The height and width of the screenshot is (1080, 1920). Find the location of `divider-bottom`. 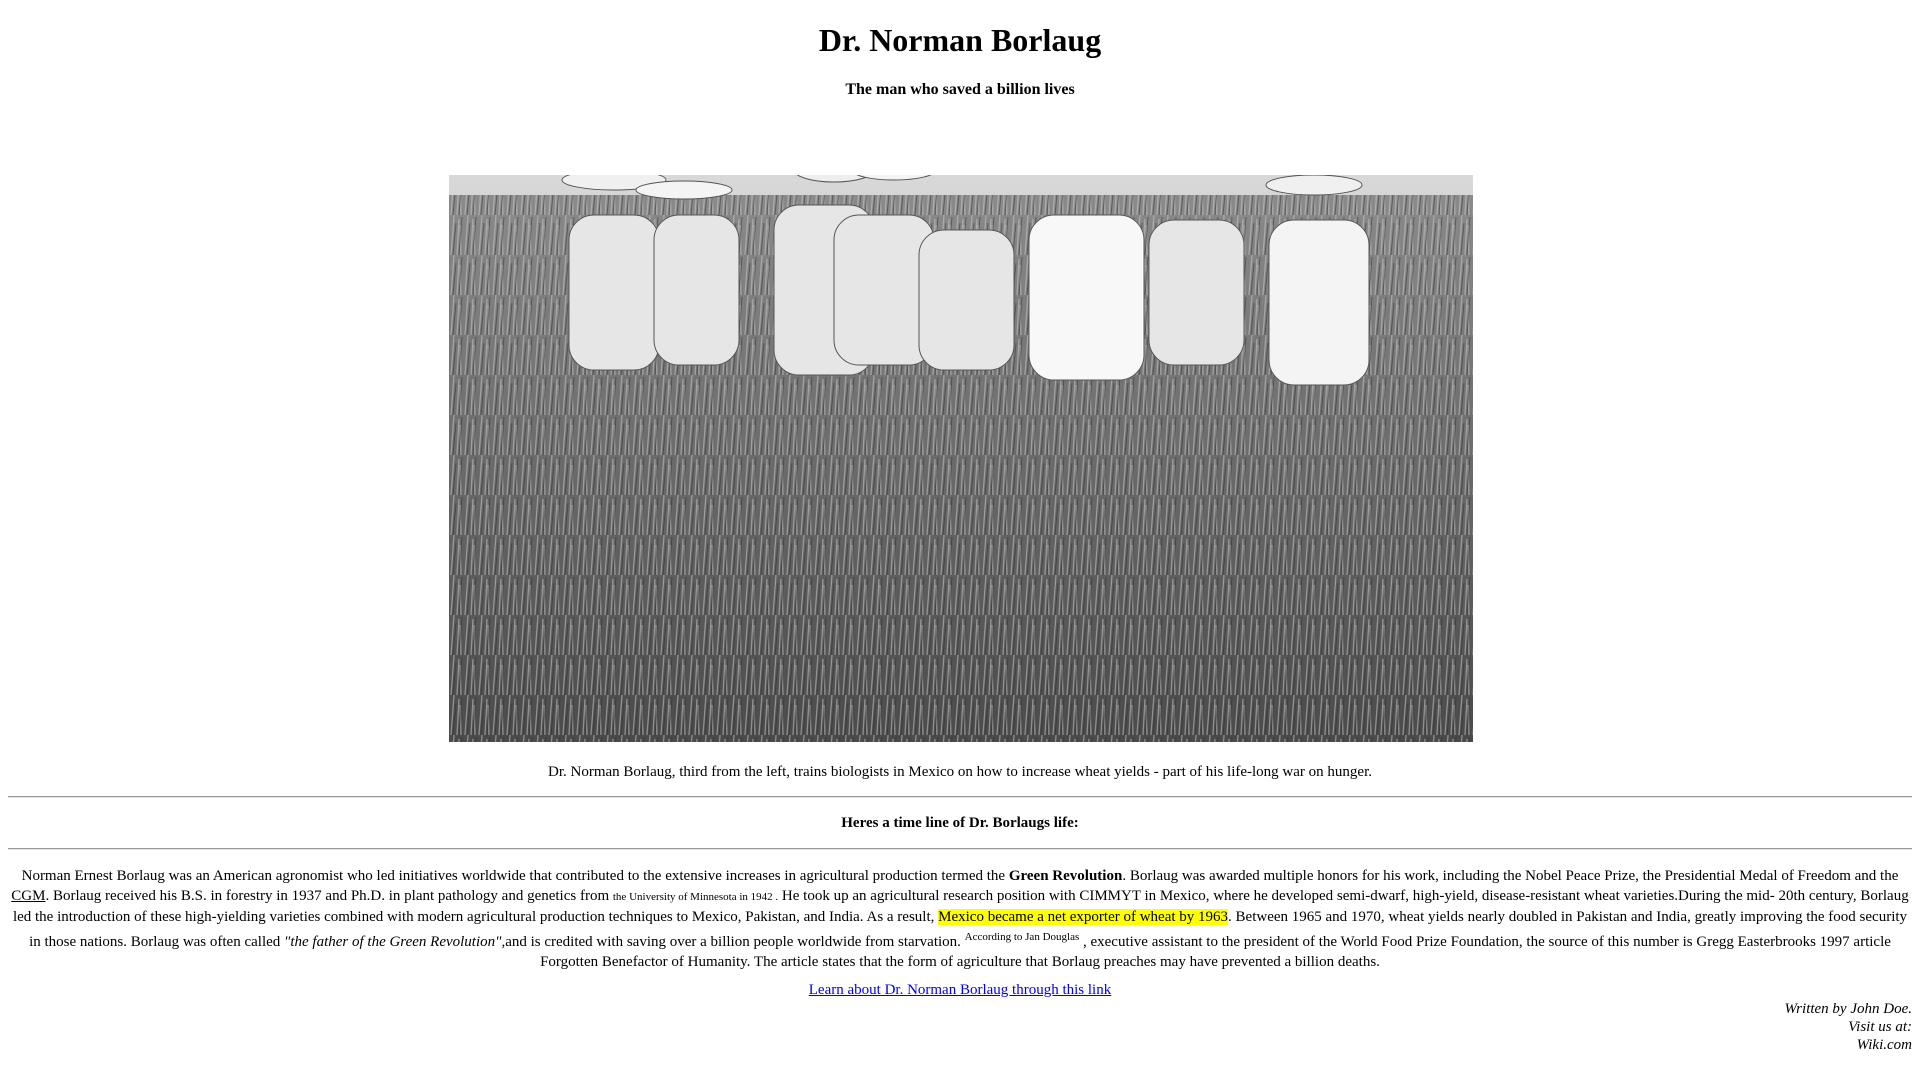

divider-bottom is located at coordinates (960, 849).